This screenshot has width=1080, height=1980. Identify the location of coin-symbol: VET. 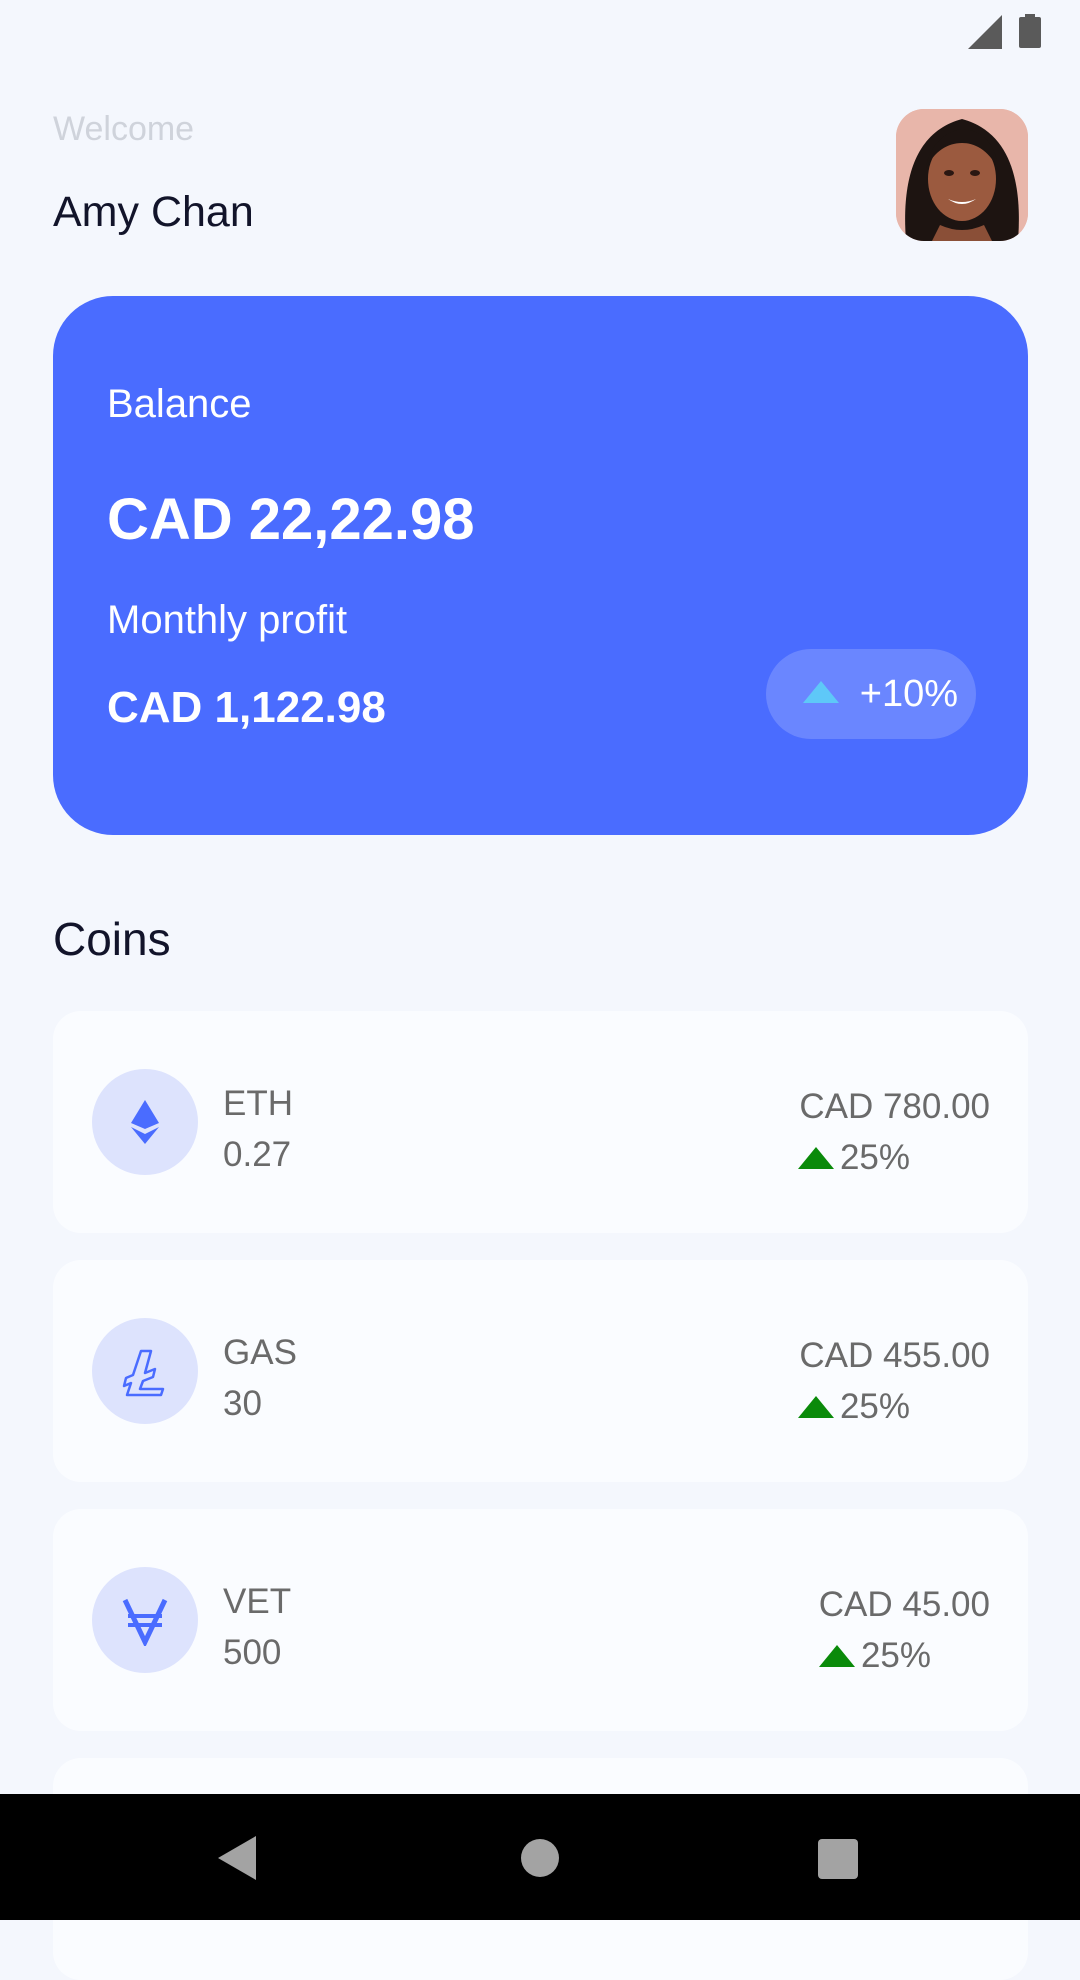
(257, 1601).